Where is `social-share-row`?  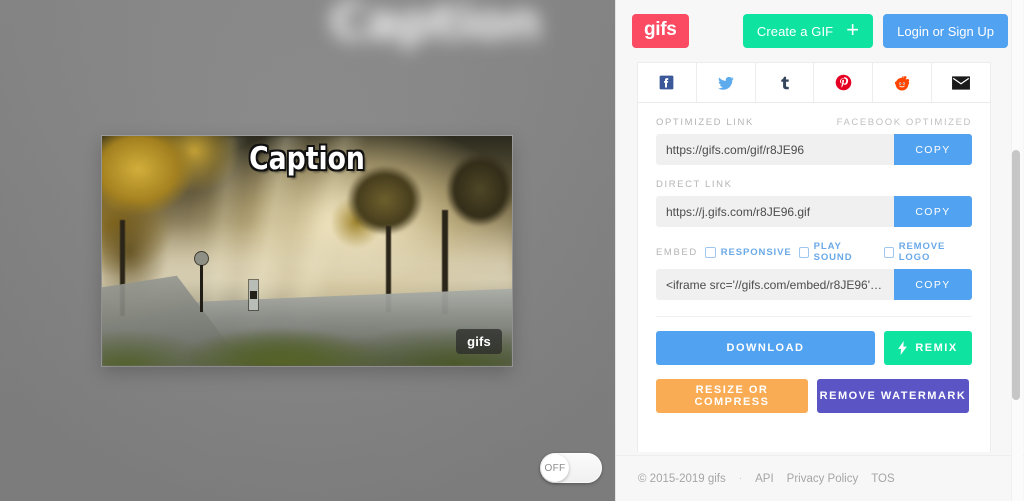 social-share-row is located at coordinates (814, 83).